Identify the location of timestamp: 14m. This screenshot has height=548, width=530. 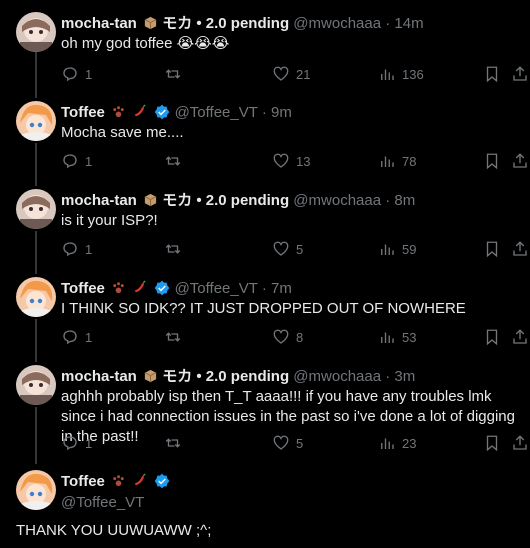
(408, 23).